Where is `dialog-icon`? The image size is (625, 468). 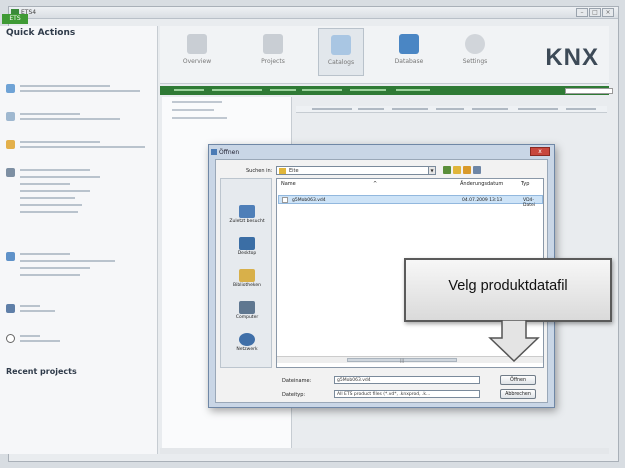
dialog-icon is located at coordinates (214, 152).